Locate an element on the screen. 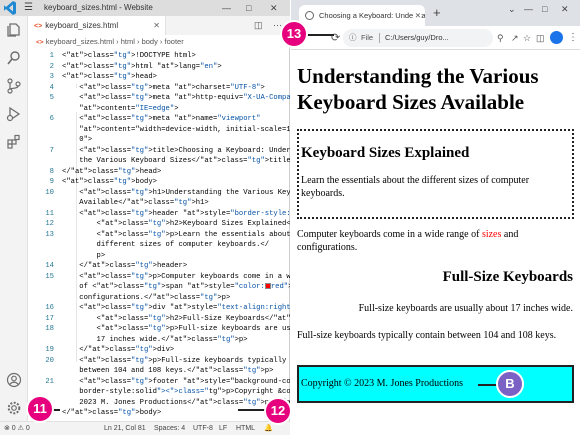  search-icon is located at coordinates (14, 58).